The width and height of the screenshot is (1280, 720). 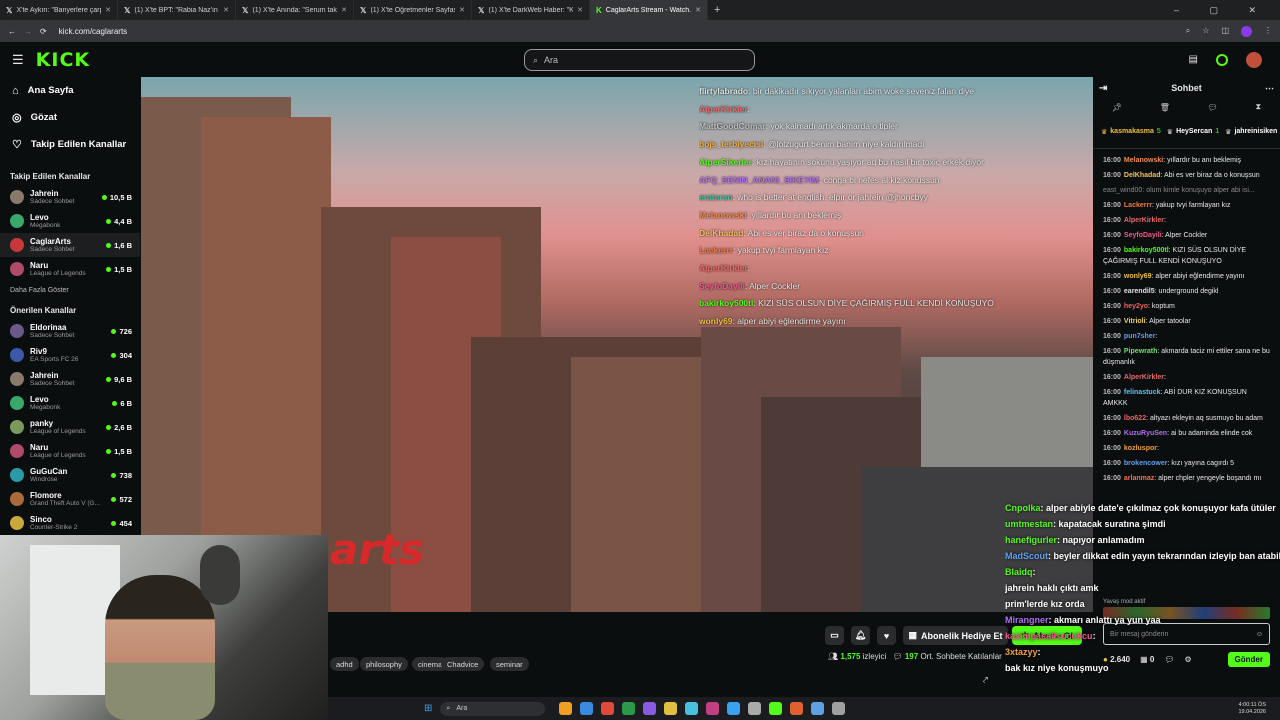 I want to click on hourglass-icon: ⧗, so click(x=1258, y=107).